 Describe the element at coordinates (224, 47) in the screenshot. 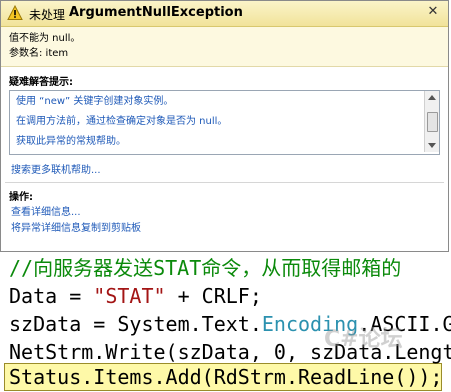

I see `exception-message: 值不能为 null。 参数名: item` at that location.